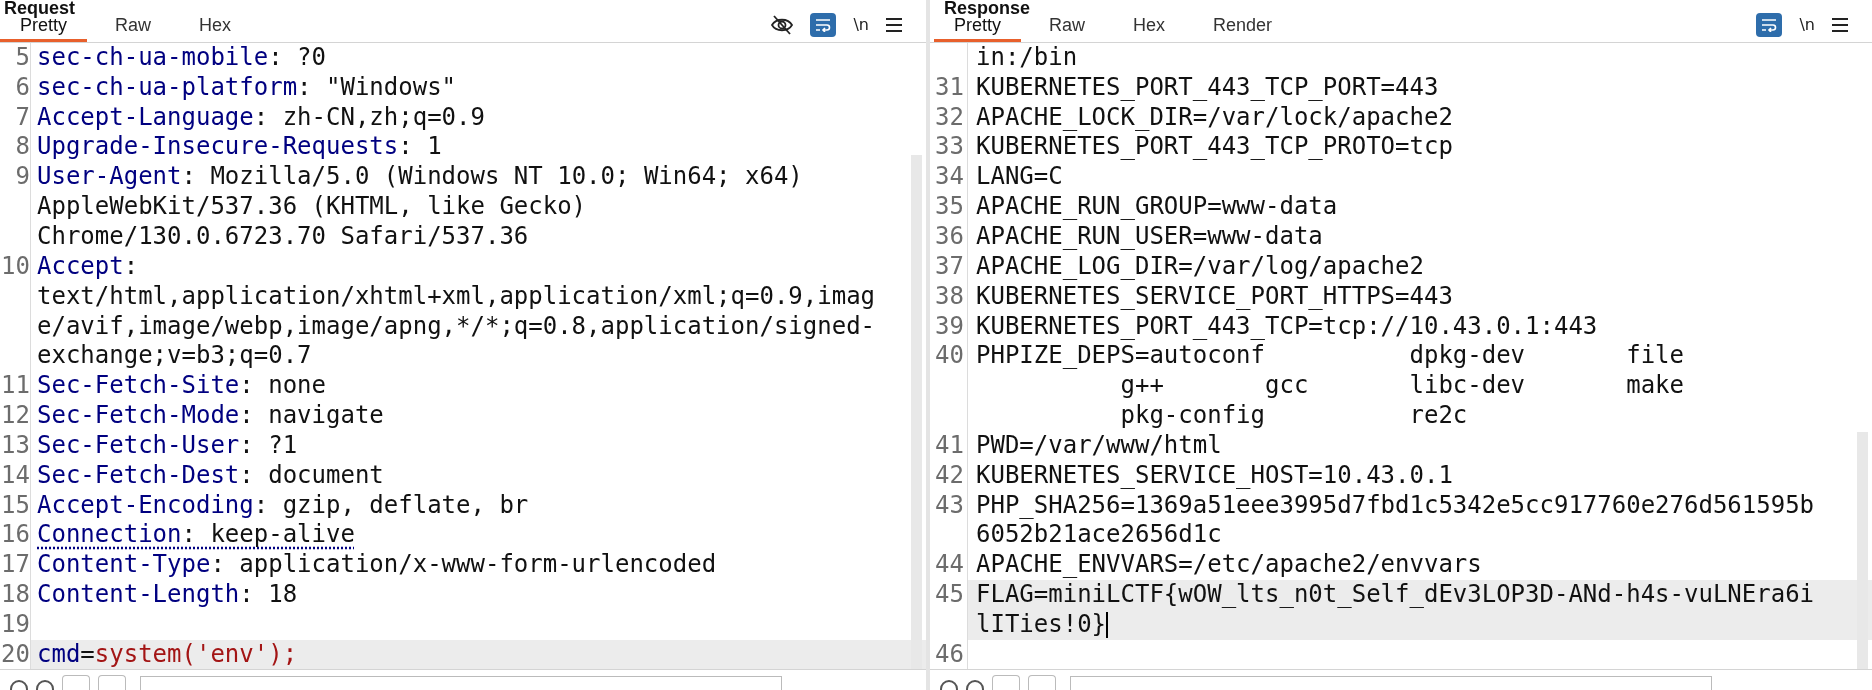 The image size is (1872, 690). What do you see at coordinates (782, 24) in the screenshot?
I see `eye-slash-icon` at bounding box center [782, 24].